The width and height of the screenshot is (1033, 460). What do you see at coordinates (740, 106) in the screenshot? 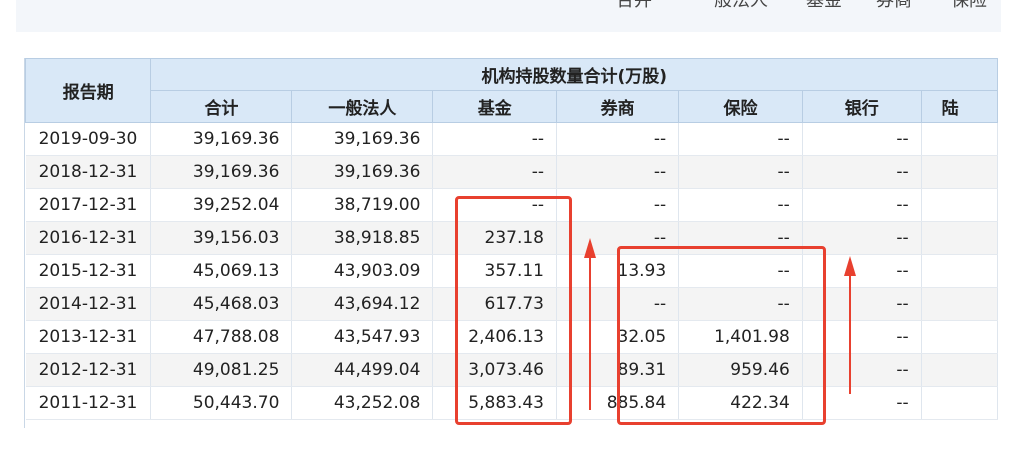
I see `column-header-4: 保险` at bounding box center [740, 106].